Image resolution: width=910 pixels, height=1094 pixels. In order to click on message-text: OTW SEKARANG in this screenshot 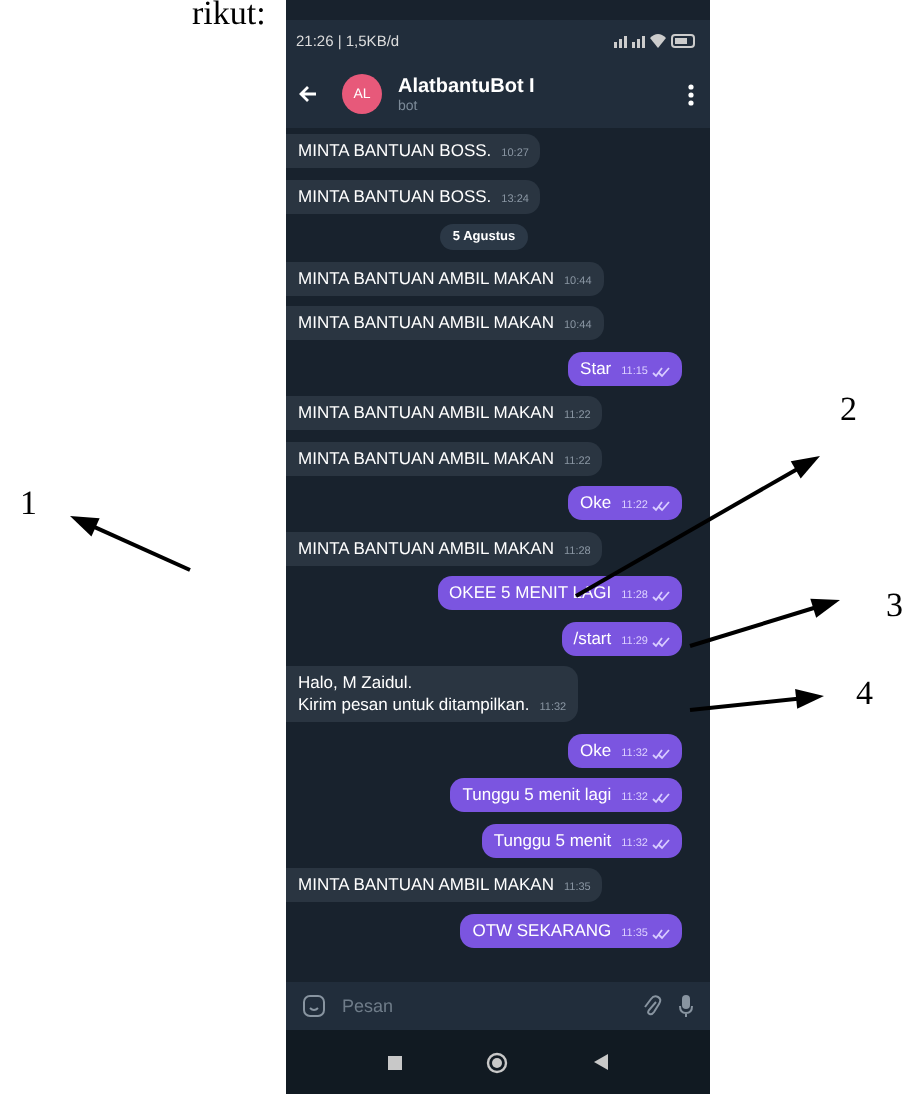, I will do `click(542, 930)`.